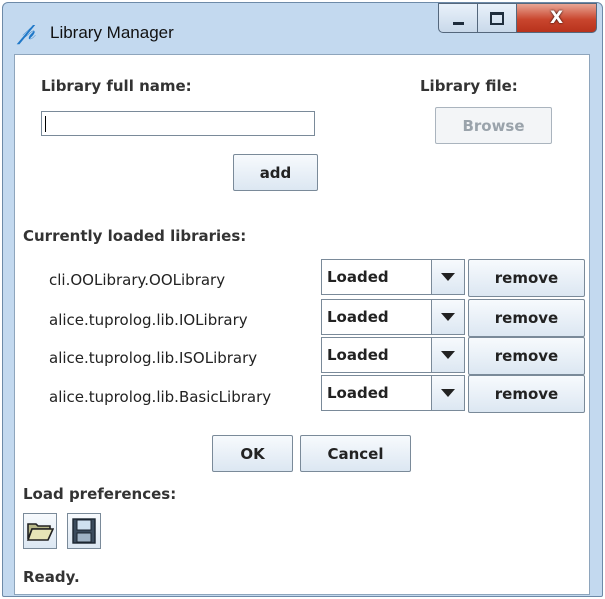  I want to click on open-preferences-button, so click(40, 531).